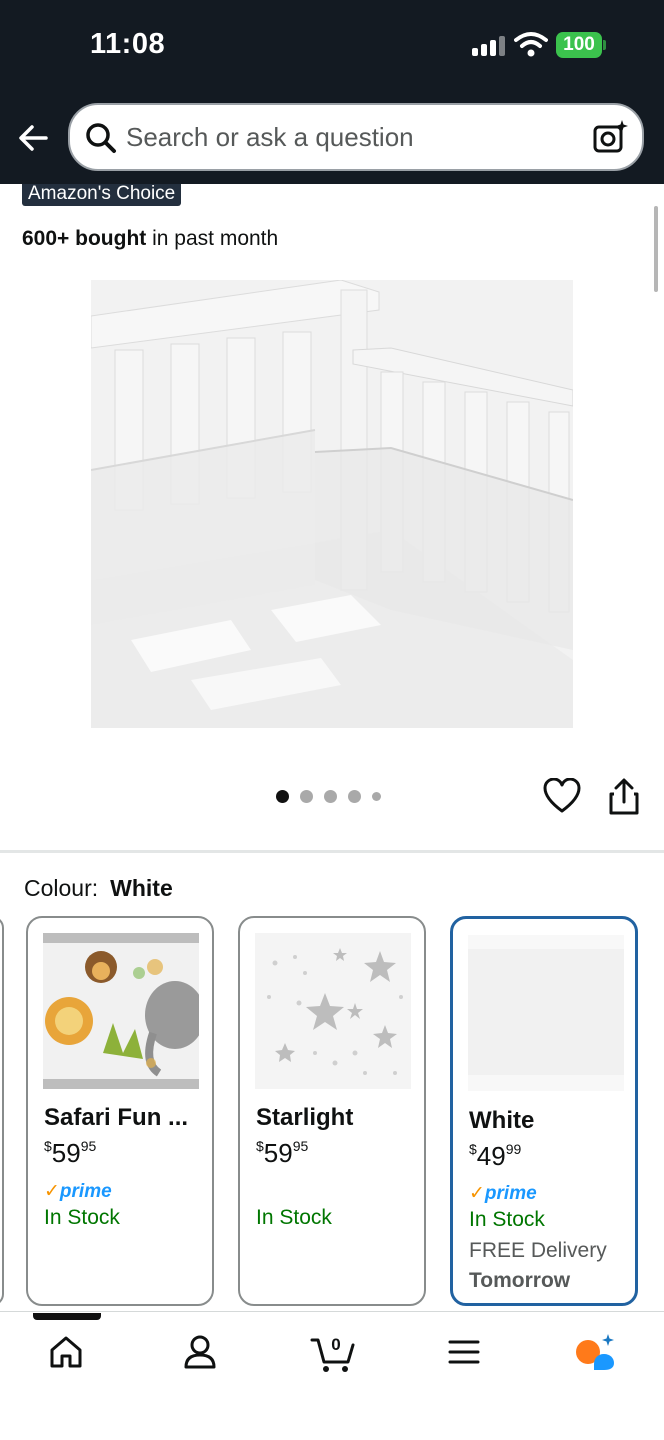 The image size is (664, 1440). I want to click on wifi-icon, so click(531, 44).